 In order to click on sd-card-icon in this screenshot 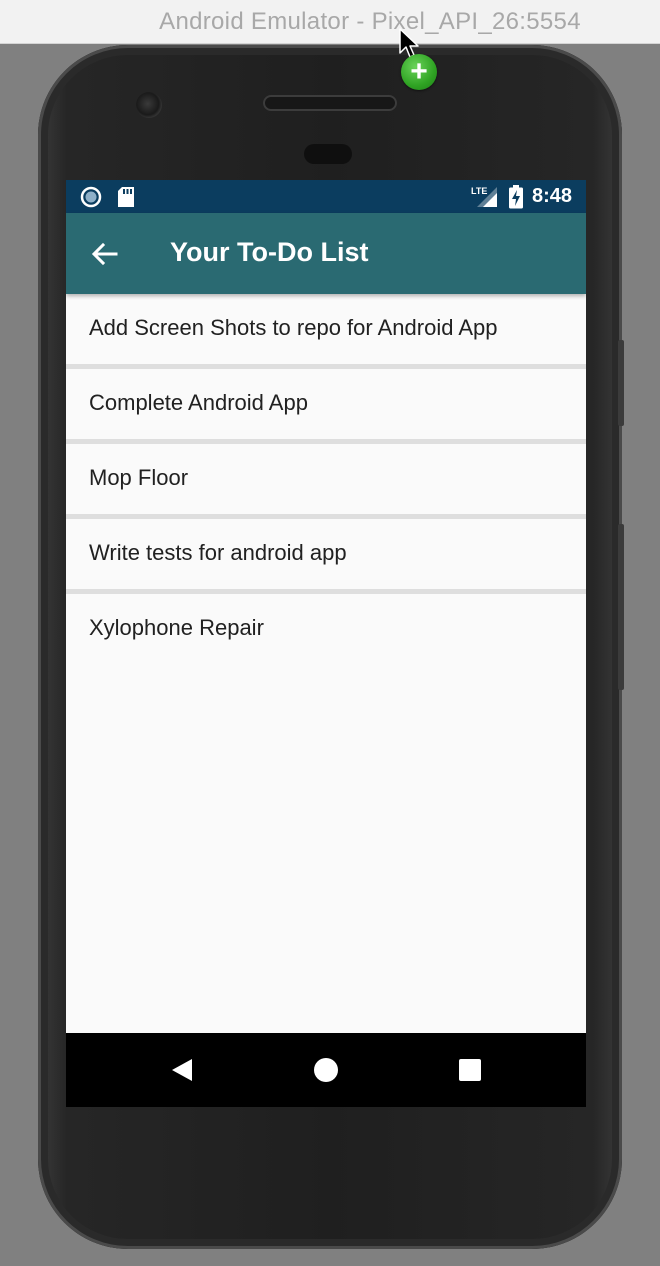, I will do `click(126, 197)`.